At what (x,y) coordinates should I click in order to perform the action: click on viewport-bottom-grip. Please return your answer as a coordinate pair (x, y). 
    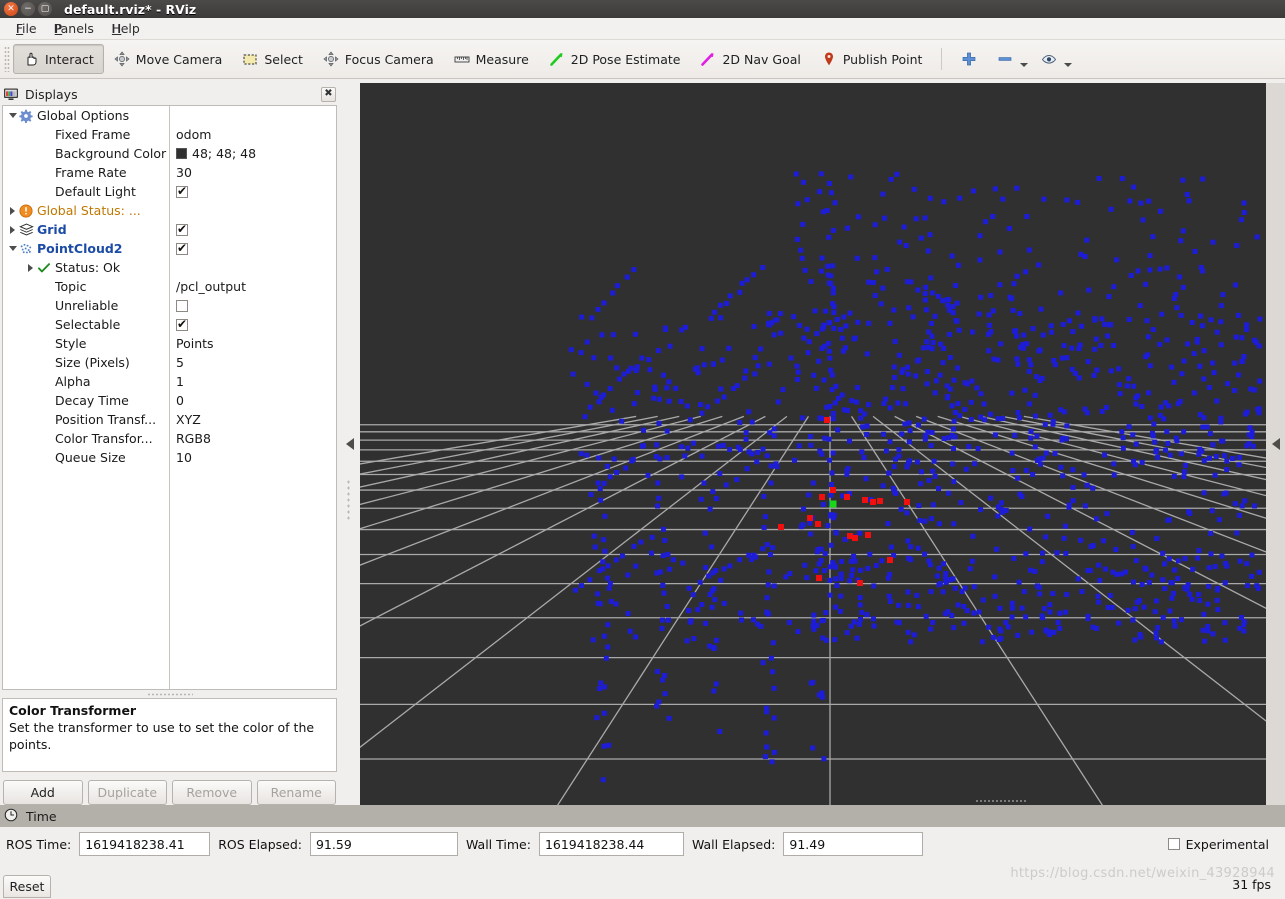
    Looking at the image, I should click on (1001, 801).